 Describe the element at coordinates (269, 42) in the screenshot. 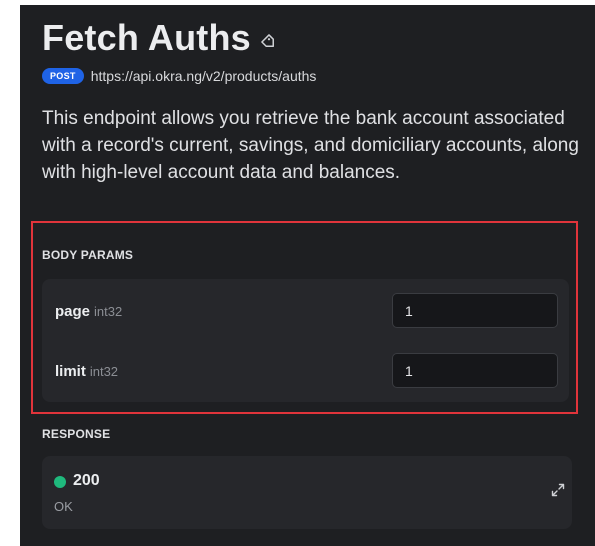

I see `tag-icon` at that location.